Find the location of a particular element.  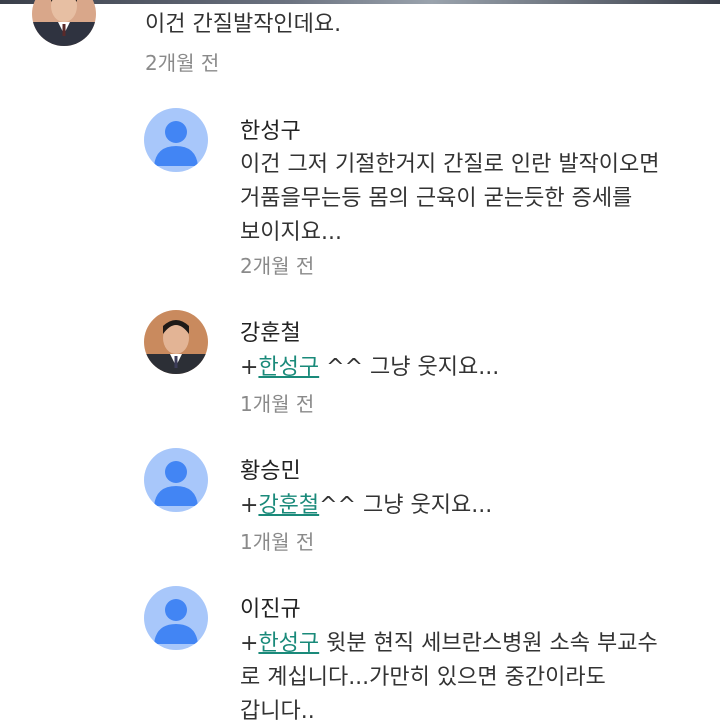

comment-text-rest: 윗분 현직 세브란스병원 소속 부교수 is located at coordinates (488, 643).